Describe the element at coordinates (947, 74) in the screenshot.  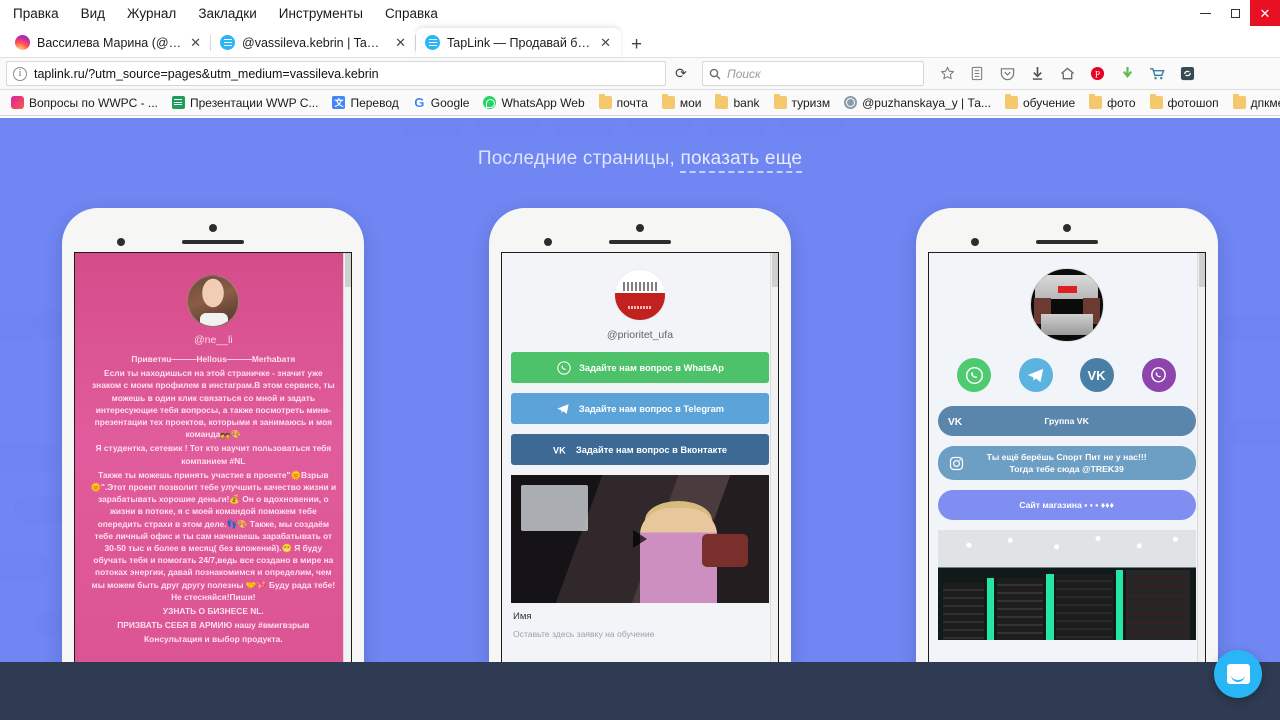
I see `star-icon` at that location.